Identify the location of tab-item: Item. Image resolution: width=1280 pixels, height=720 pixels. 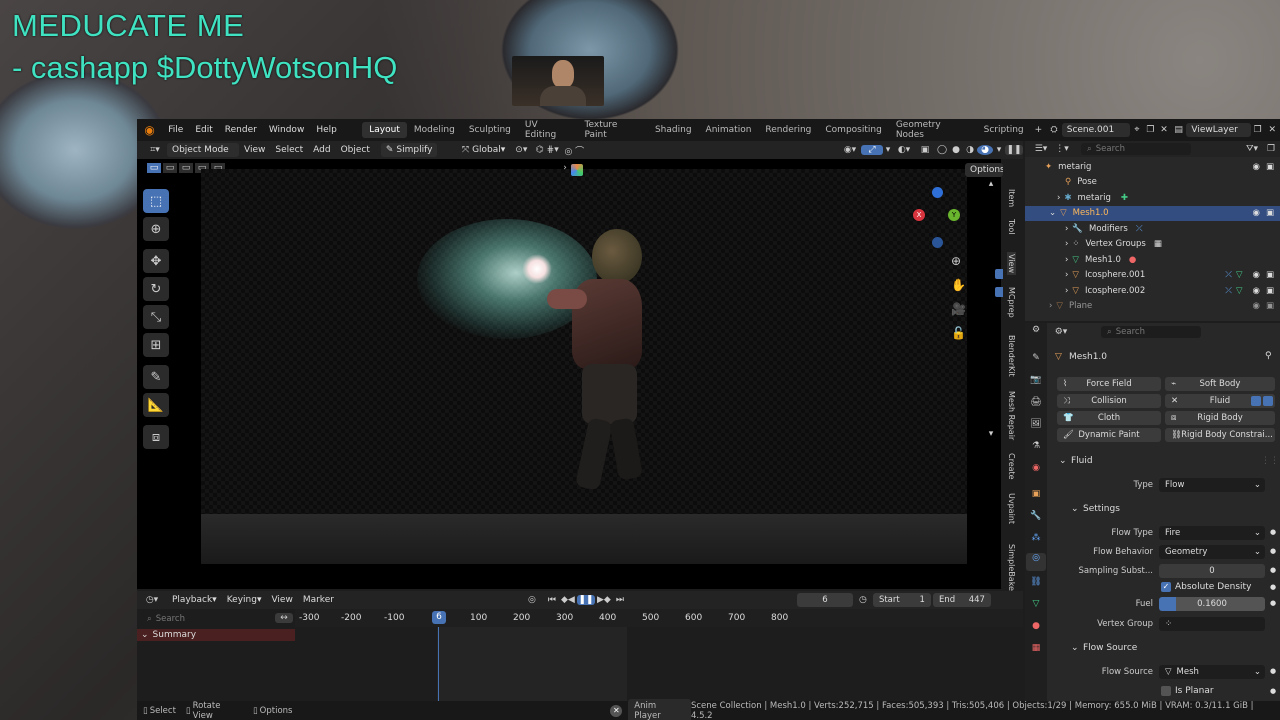
(1011, 198).